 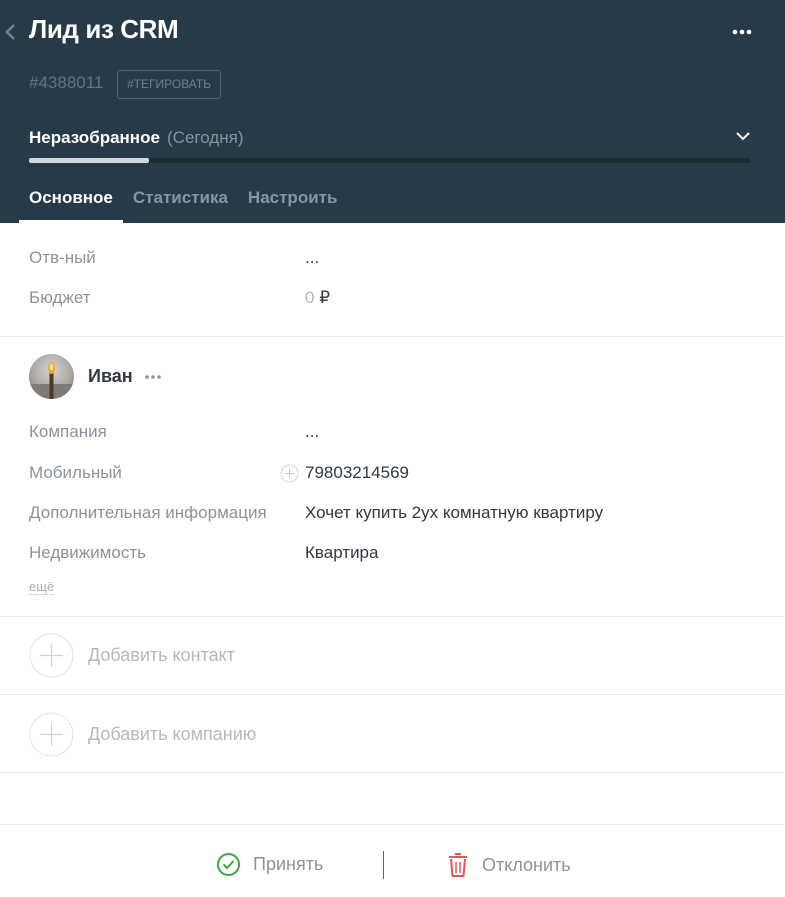 I want to click on reject-label: Отклонить, so click(x=526, y=864).